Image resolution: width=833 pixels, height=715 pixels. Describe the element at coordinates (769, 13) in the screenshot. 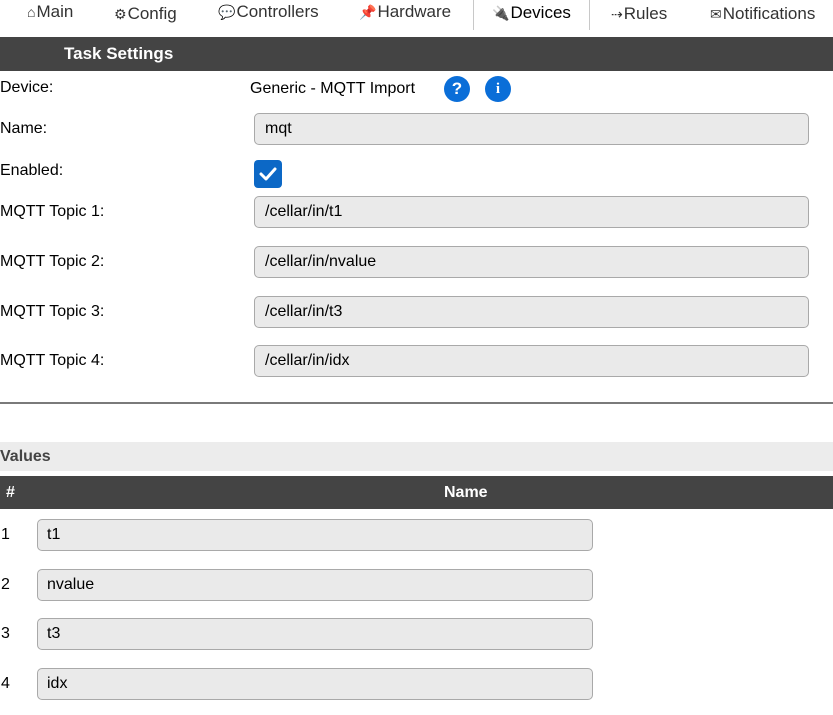

I see `tab-label: Notifications` at that location.